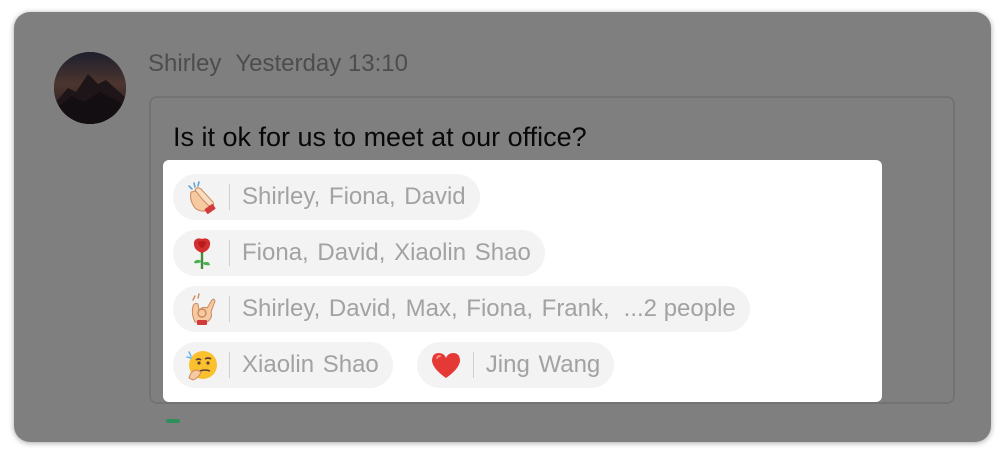 The width and height of the screenshot is (1005, 459). I want to click on reaction-pill-clap: Shirley, Fiona, David, so click(326, 197).